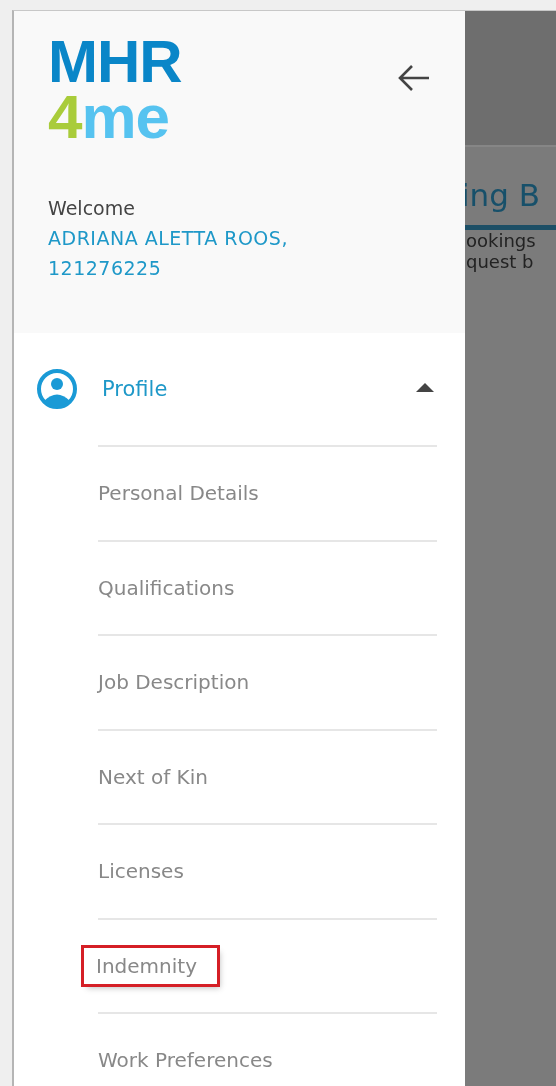 The width and height of the screenshot is (556, 1086). Describe the element at coordinates (178, 493) in the screenshot. I see `menu-item: Personal Details` at that location.